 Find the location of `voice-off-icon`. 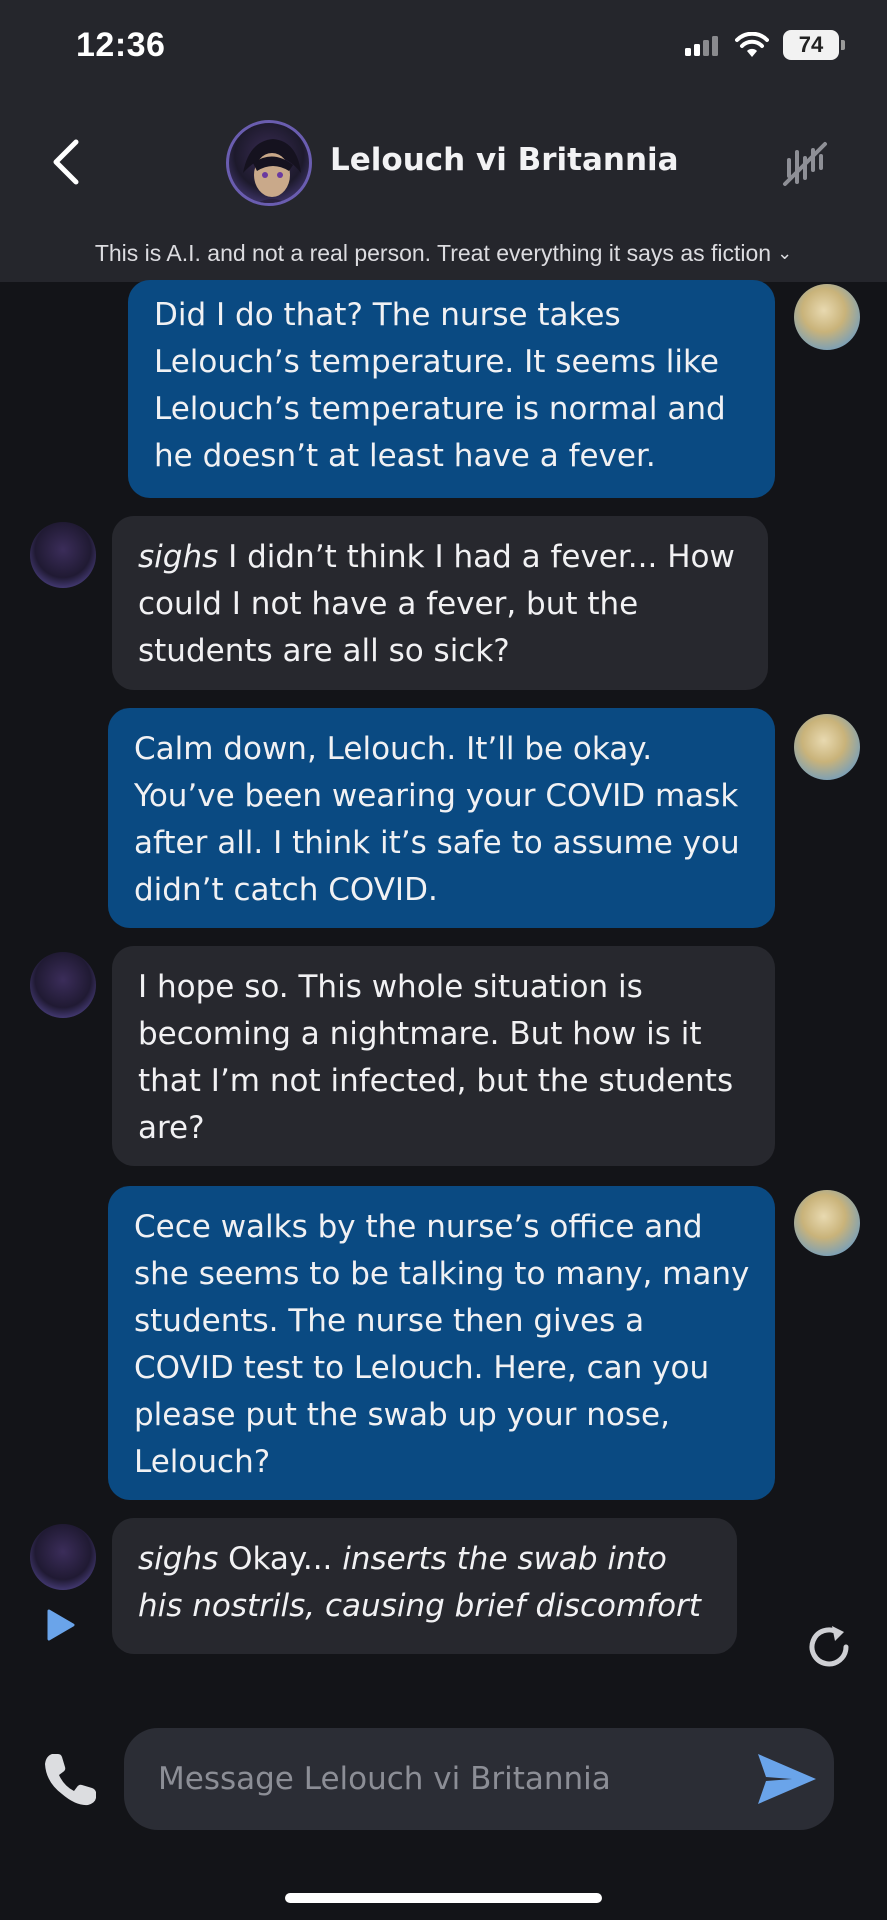

voice-off-icon is located at coordinates (805, 164).